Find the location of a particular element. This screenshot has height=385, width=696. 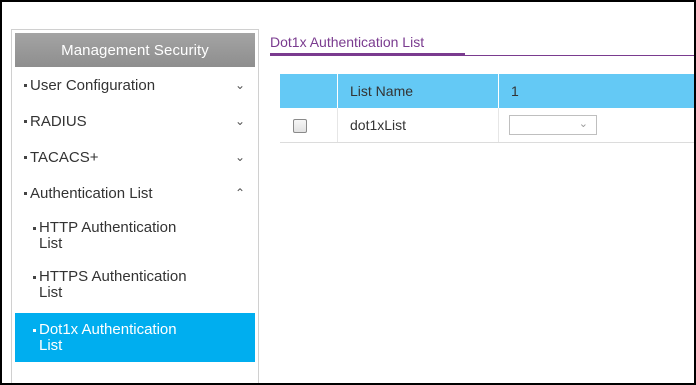

sidebar-item-label: Authentication List is located at coordinates (91, 193).